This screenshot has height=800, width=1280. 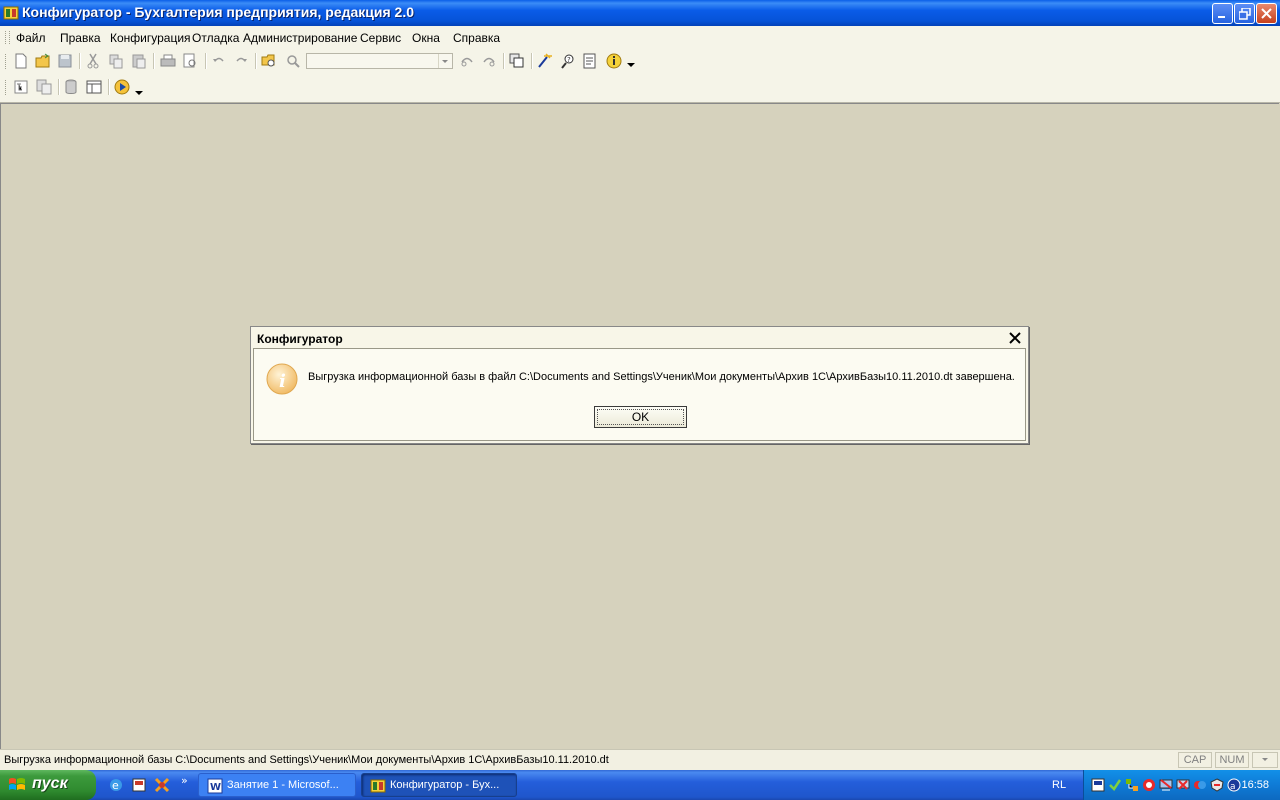 I want to click on svg-text: i, so click(x=282, y=381).